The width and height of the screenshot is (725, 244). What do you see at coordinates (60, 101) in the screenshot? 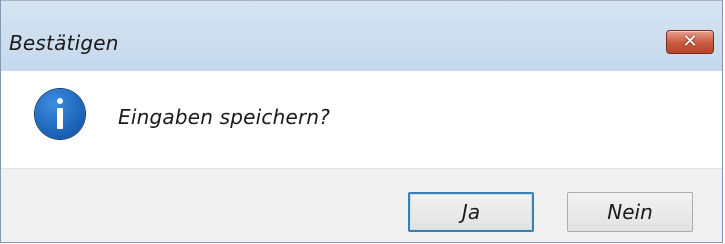
I see `info-icon-dot` at bounding box center [60, 101].